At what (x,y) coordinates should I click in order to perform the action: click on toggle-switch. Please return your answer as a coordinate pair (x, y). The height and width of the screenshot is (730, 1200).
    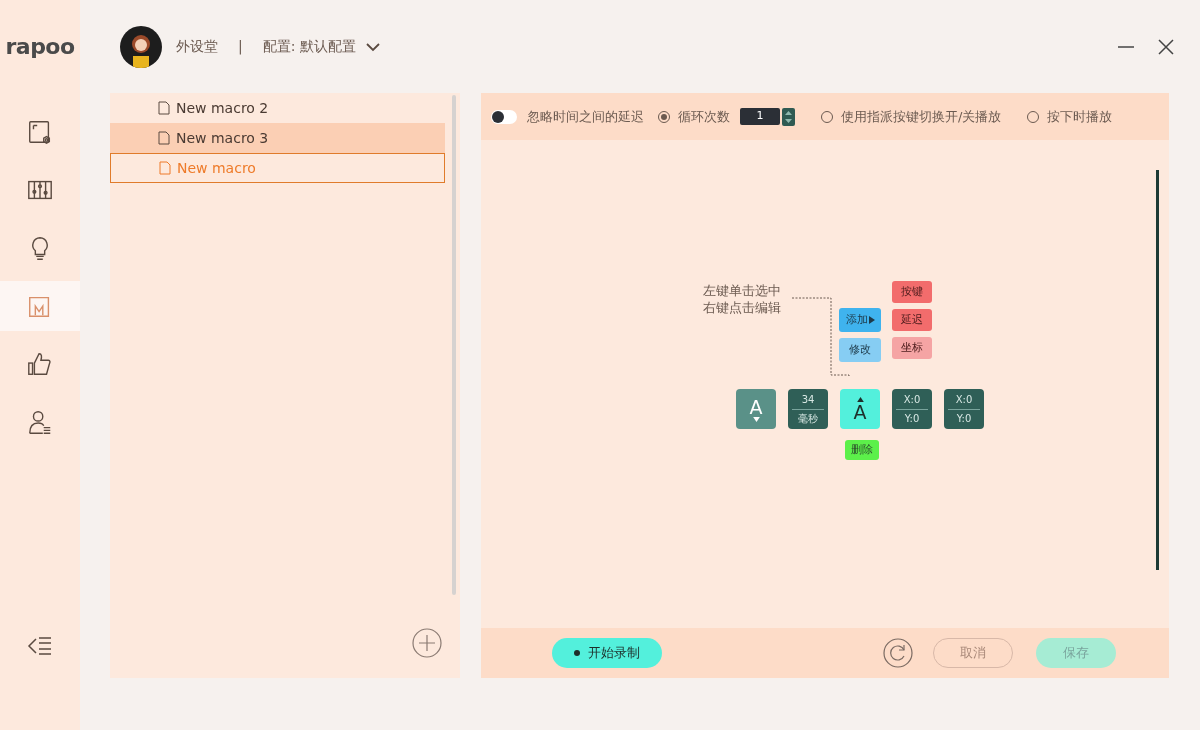
    Looking at the image, I should click on (504, 116).